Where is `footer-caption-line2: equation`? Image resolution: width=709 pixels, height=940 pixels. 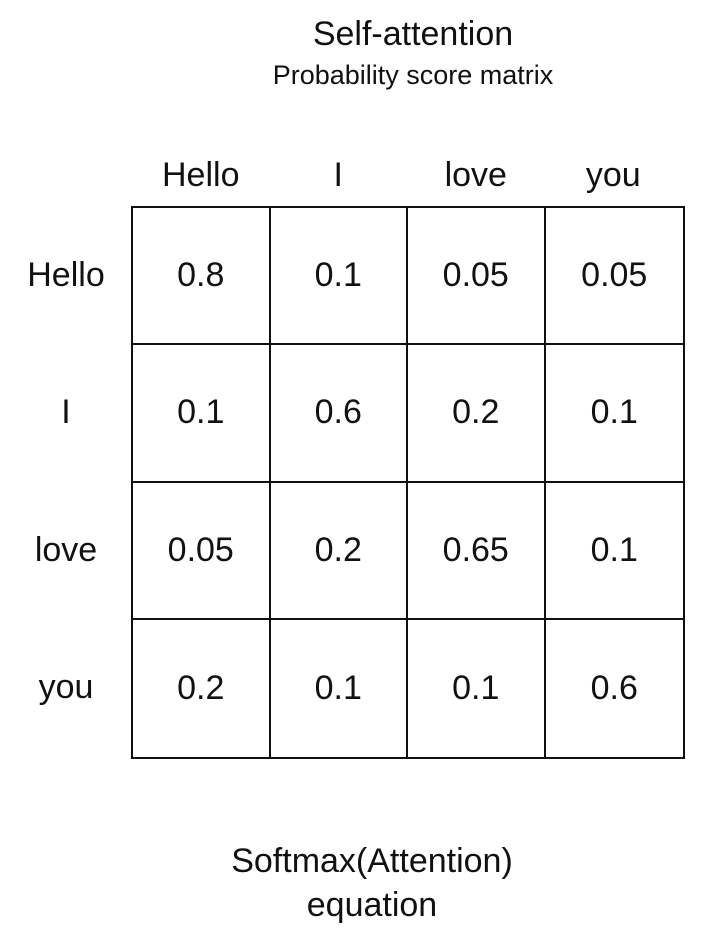
footer-caption-line2: equation is located at coordinates (372, 905).